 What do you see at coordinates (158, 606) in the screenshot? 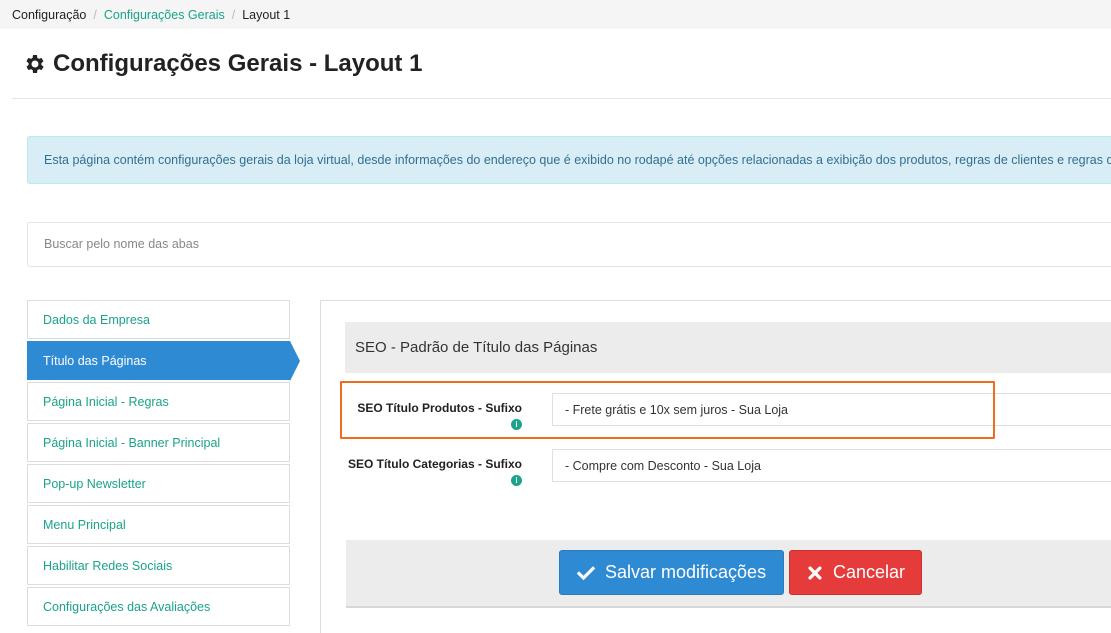
I see `sidebar-item-avaliacoes: Configurações das Avaliações` at bounding box center [158, 606].